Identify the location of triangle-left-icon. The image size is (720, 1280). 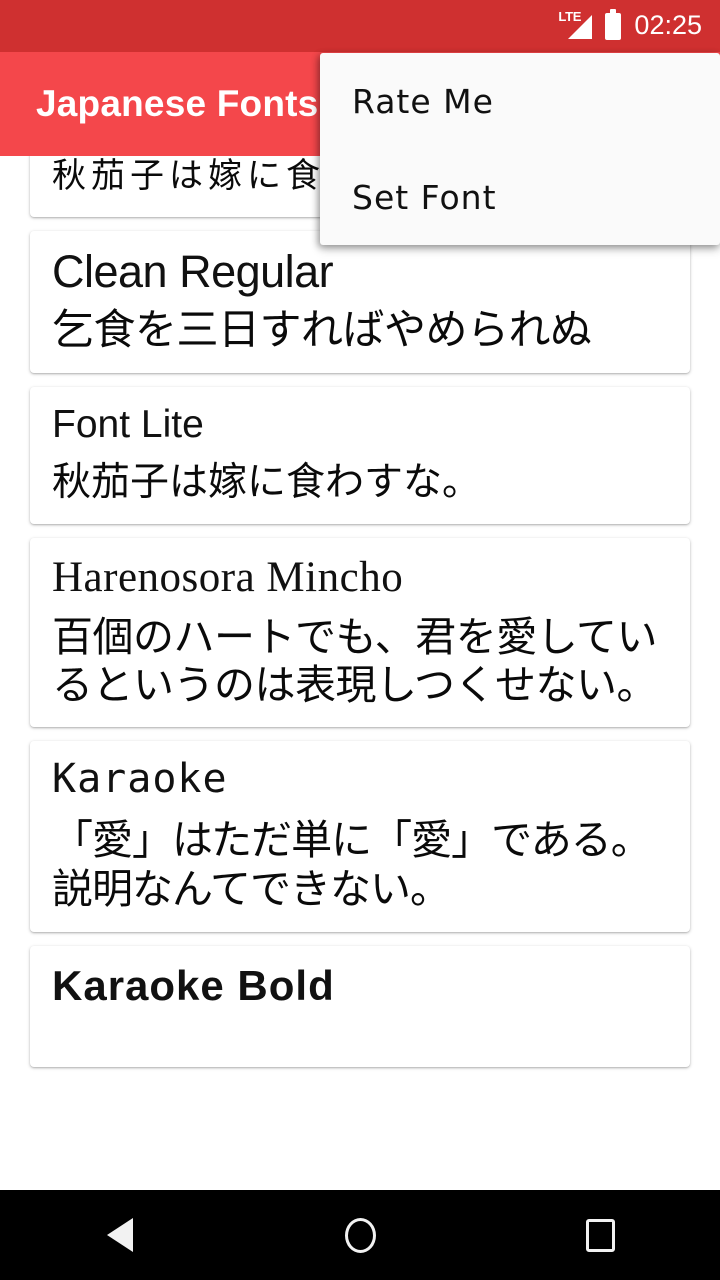
(120, 1235).